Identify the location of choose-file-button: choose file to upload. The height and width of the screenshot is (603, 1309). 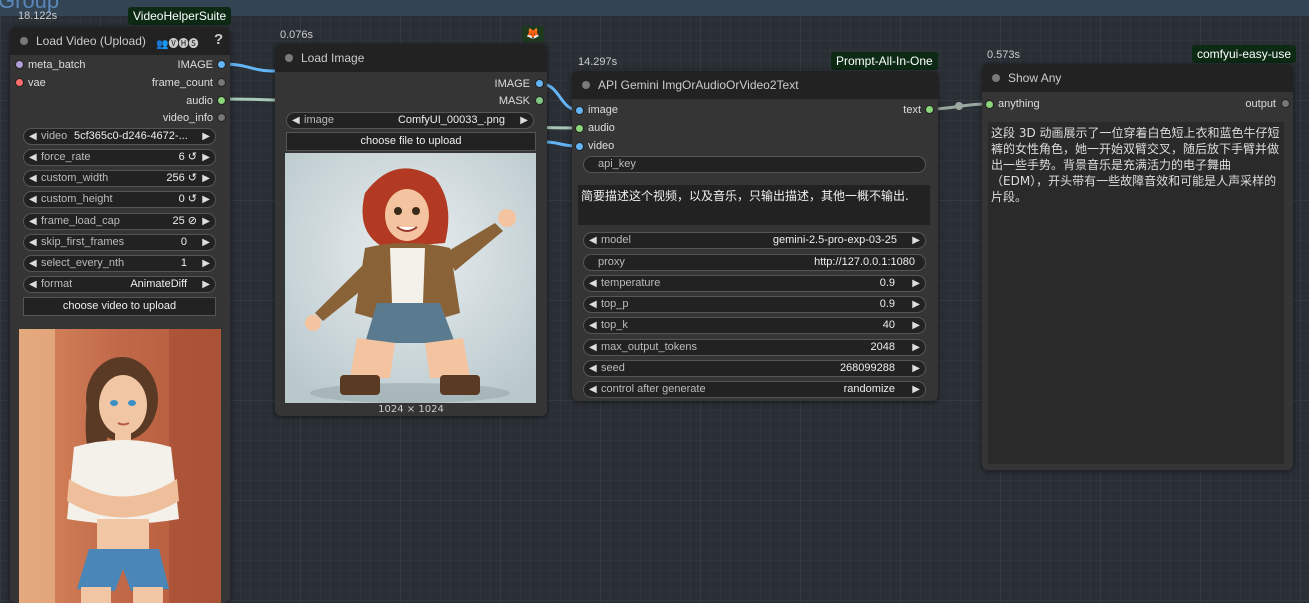
(411, 141).